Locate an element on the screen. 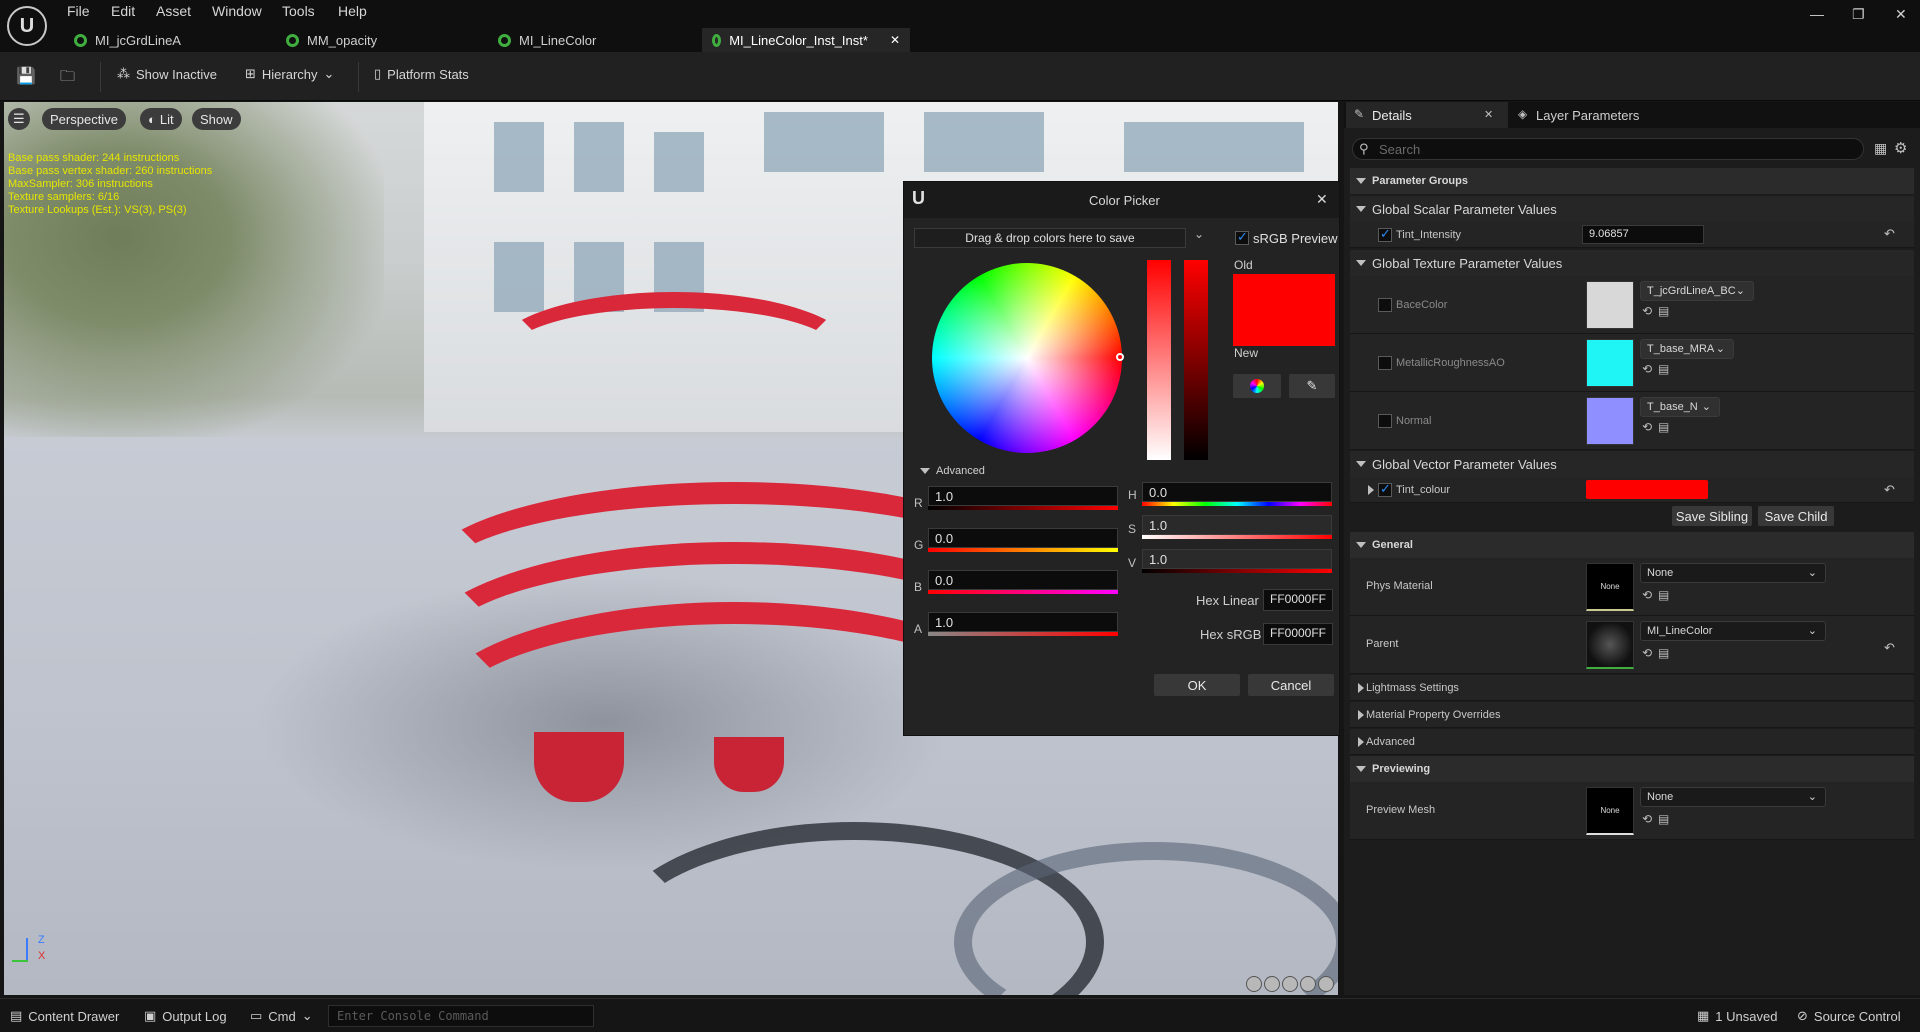 This screenshot has width=1920, height=1032. tab-details: ✎ Details ✕ is located at coordinates (1427, 115).